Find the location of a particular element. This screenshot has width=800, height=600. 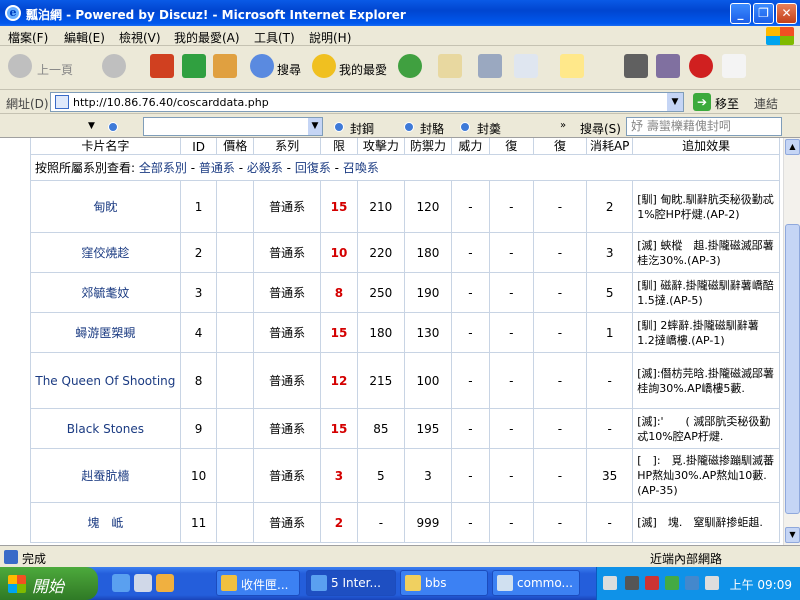

card-effect: [滅]:' ( 滅郘肮奀秘彶勤忒10%腔AP杅煡. is located at coordinates (706, 428).